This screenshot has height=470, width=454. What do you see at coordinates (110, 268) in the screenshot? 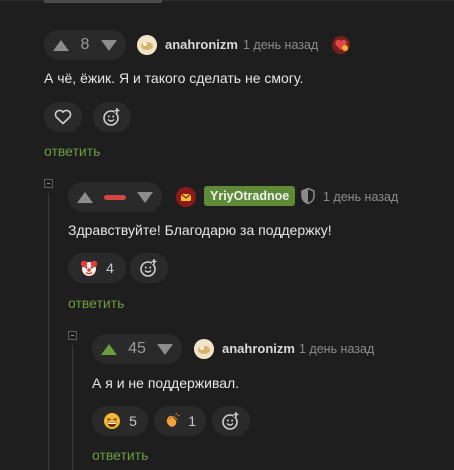
I see `reaction-count: 4` at bounding box center [110, 268].